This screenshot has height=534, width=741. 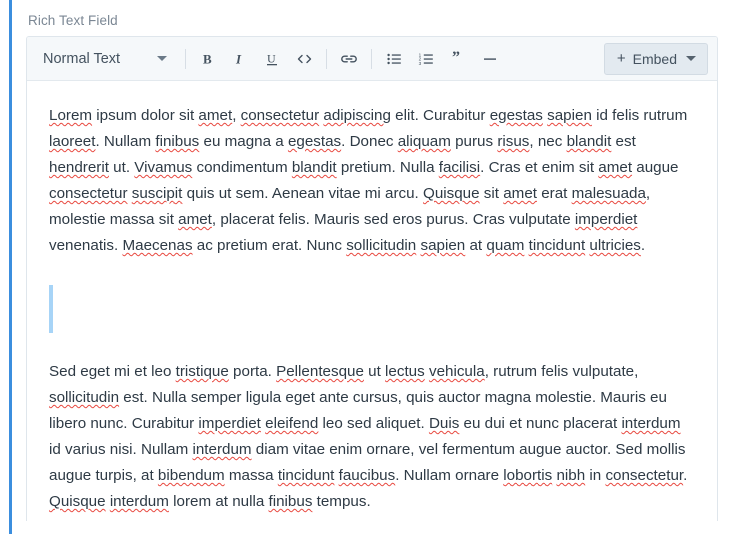 What do you see at coordinates (419, 62) in the screenshot?
I see `svg-text: 3` at bounding box center [419, 62].